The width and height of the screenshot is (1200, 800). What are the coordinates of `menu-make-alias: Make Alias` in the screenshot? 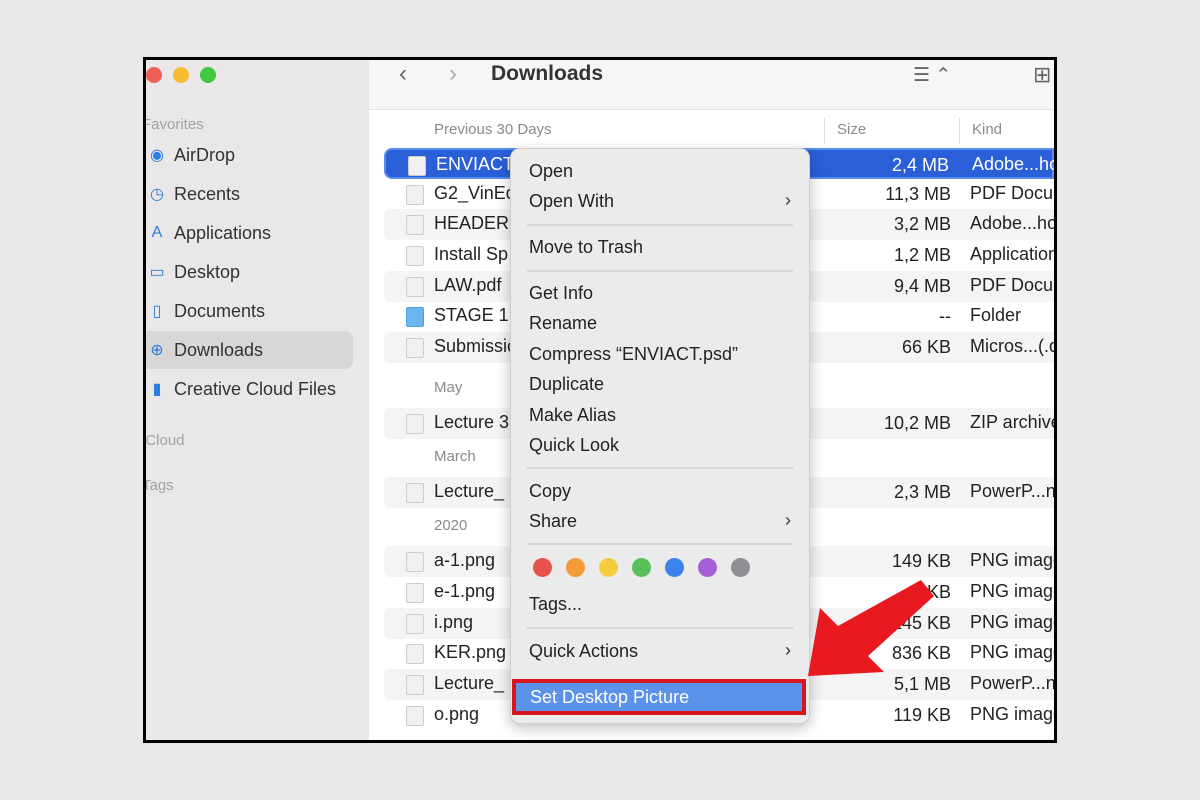 It's located at (572, 415).